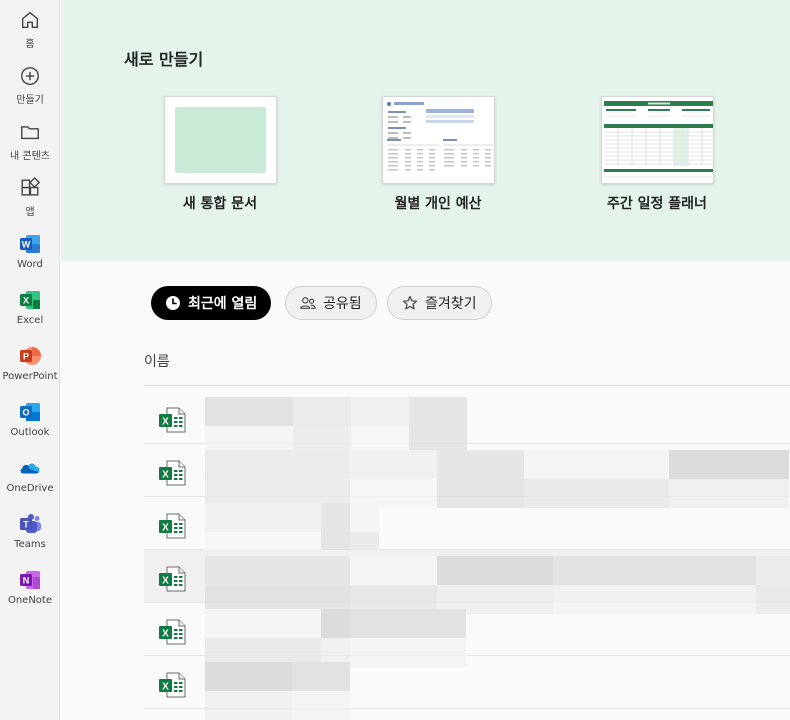 This screenshot has height=720, width=790. Describe the element at coordinates (30, 300) in the screenshot. I see `excel-icon: X` at that location.